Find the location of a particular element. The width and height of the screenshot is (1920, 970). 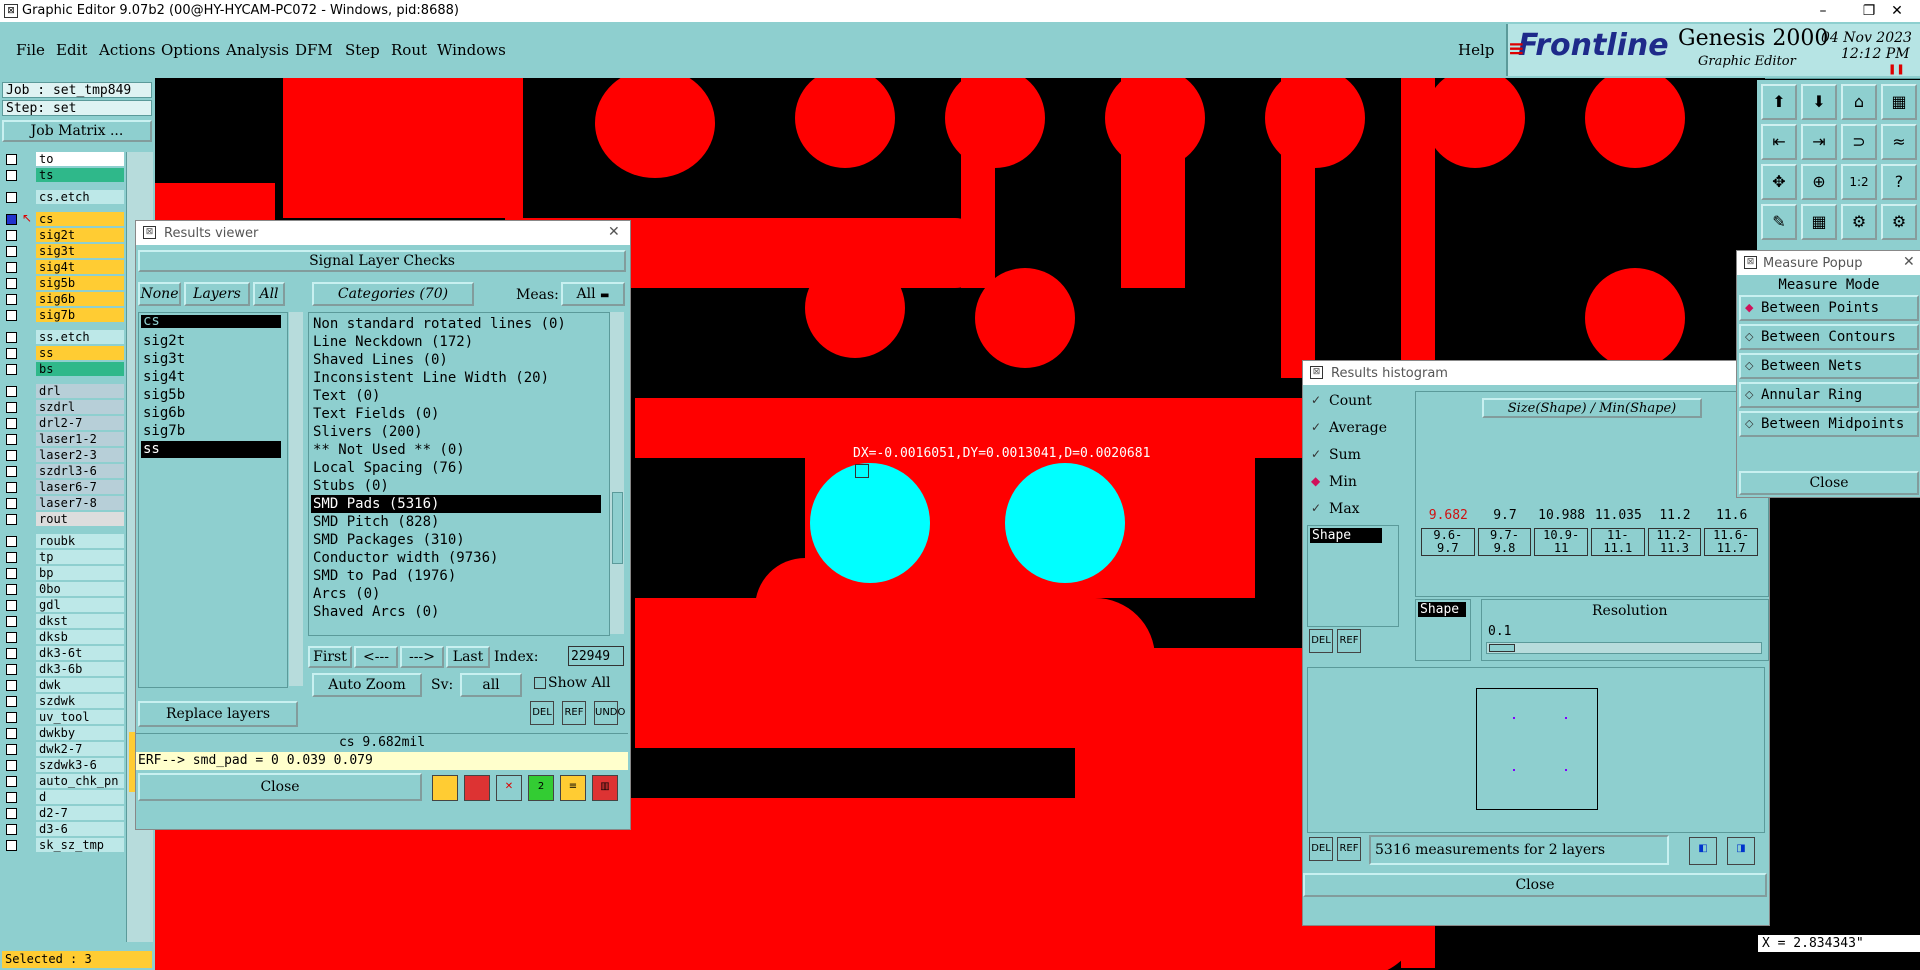

layer-row: sig5b is located at coordinates (63, 283).